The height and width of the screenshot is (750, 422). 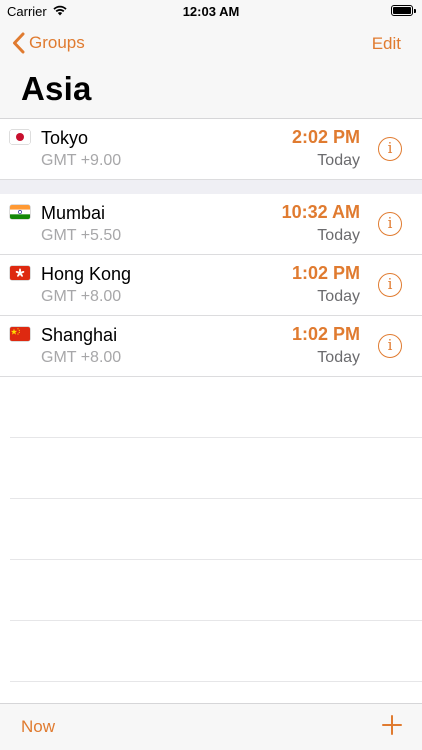 I want to click on city-row-tokyo: Tokyo GMT +9.00 2:02 PM Today i, so click(x=211, y=149).